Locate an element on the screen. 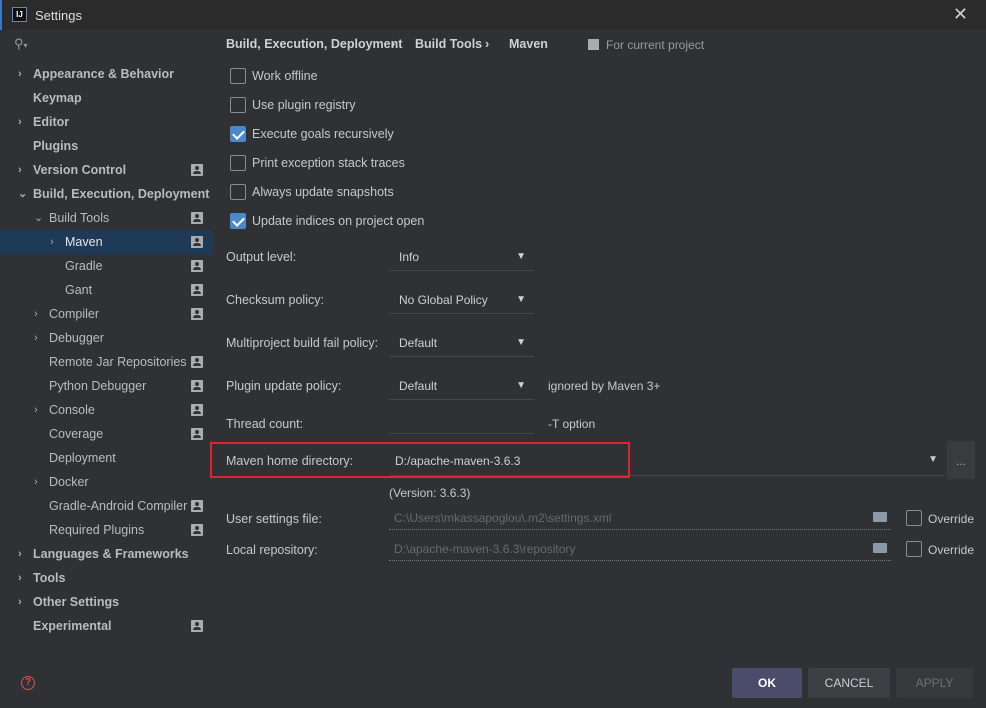 The width and height of the screenshot is (986, 708). sidebar-item: Experimental is located at coordinates (106, 626).